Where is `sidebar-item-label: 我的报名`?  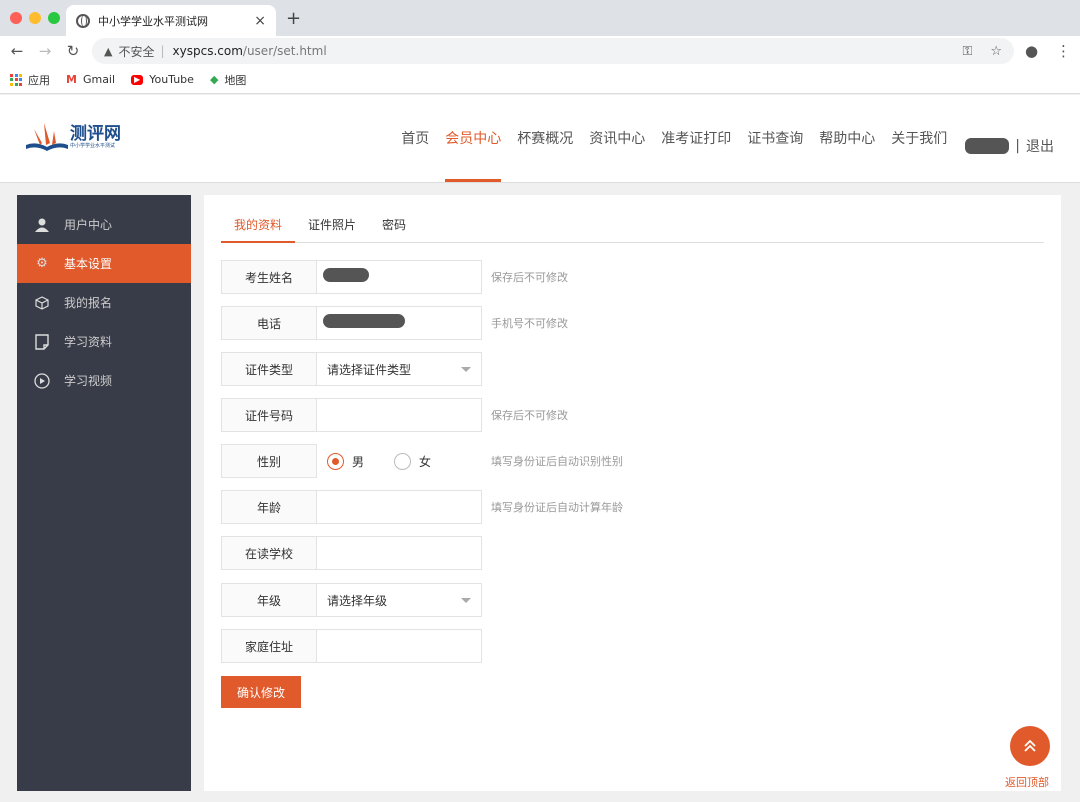
sidebar-item-label: 我的报名 is located at coordinates (88, 303).